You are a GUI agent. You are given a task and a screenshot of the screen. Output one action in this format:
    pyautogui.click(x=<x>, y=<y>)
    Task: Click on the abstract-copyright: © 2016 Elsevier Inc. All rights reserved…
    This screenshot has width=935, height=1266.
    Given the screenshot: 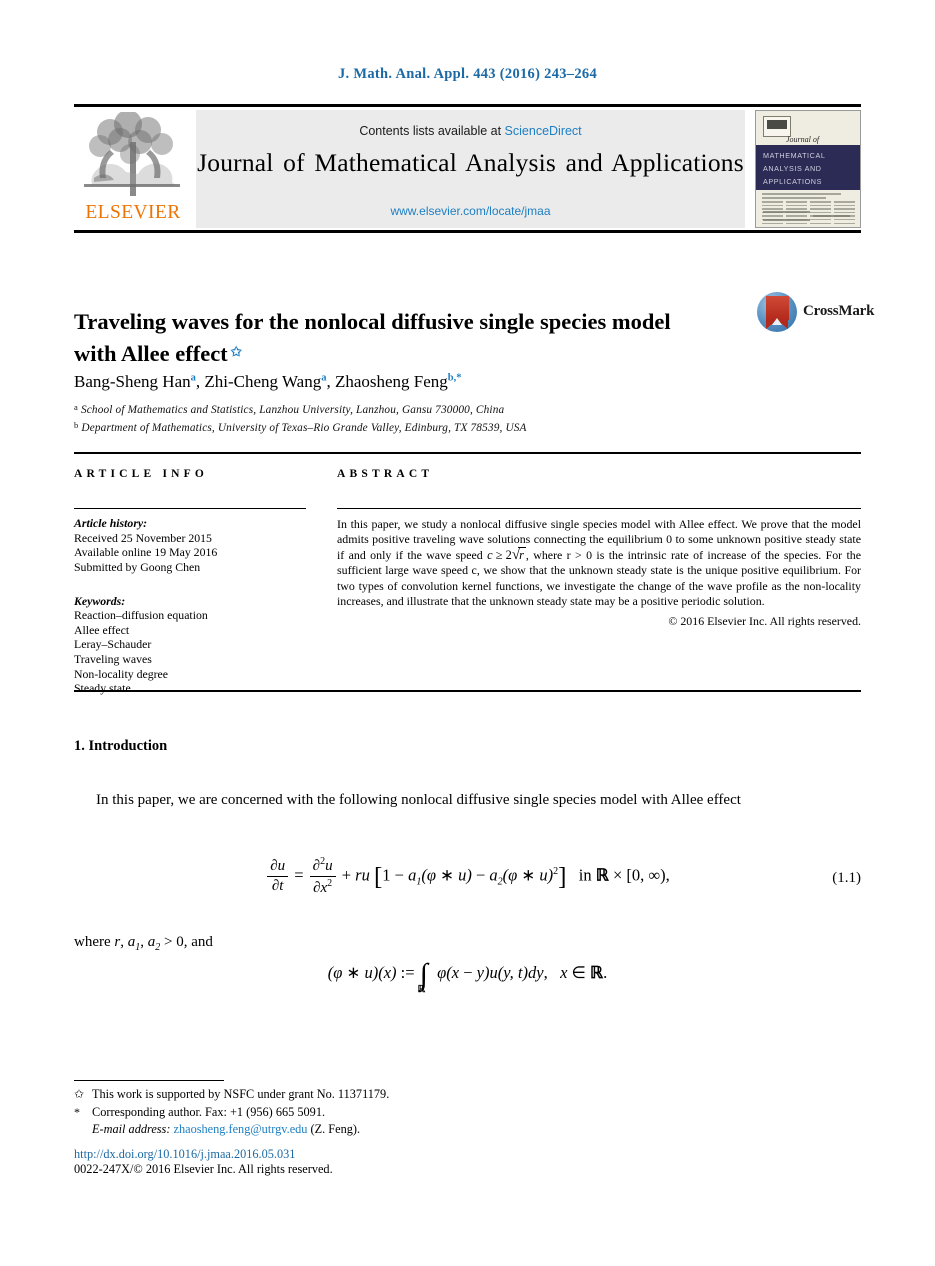 What is the action you would take?
    pyautogui.click(x=764, y=621)
    